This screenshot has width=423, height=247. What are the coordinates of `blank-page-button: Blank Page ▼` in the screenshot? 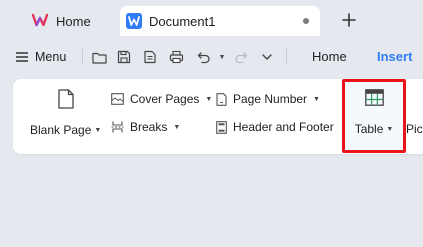 It's located at (65, 113).